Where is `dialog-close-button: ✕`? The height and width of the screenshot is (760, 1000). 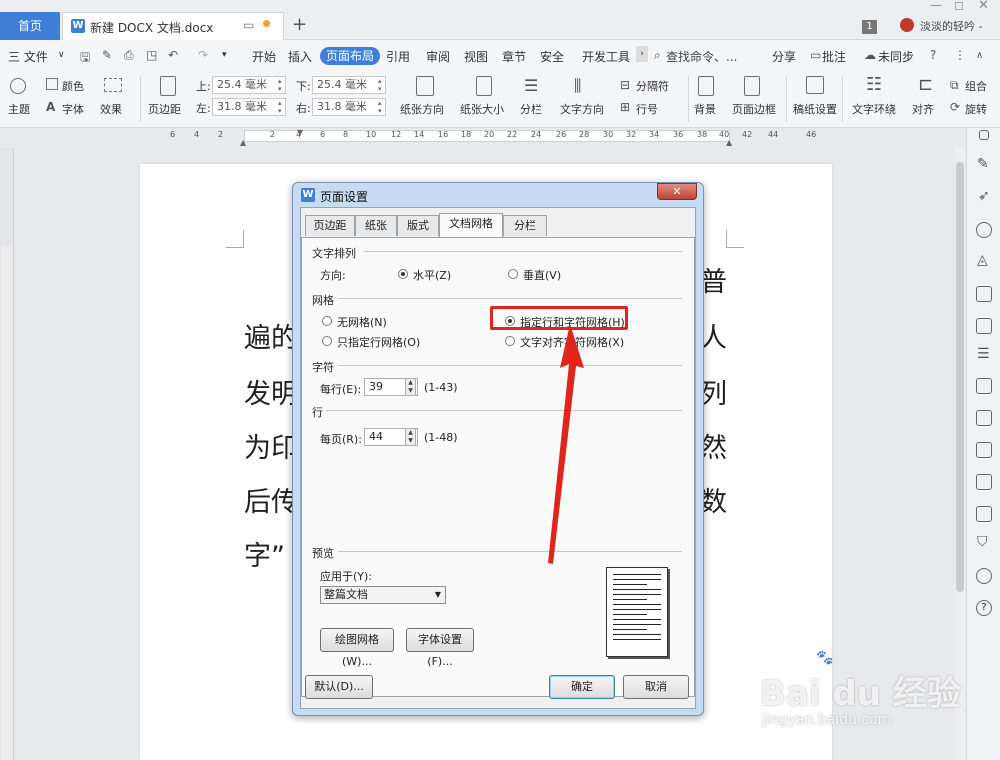 dialog-close-button: ✕ is located at coordinates (677, 191).